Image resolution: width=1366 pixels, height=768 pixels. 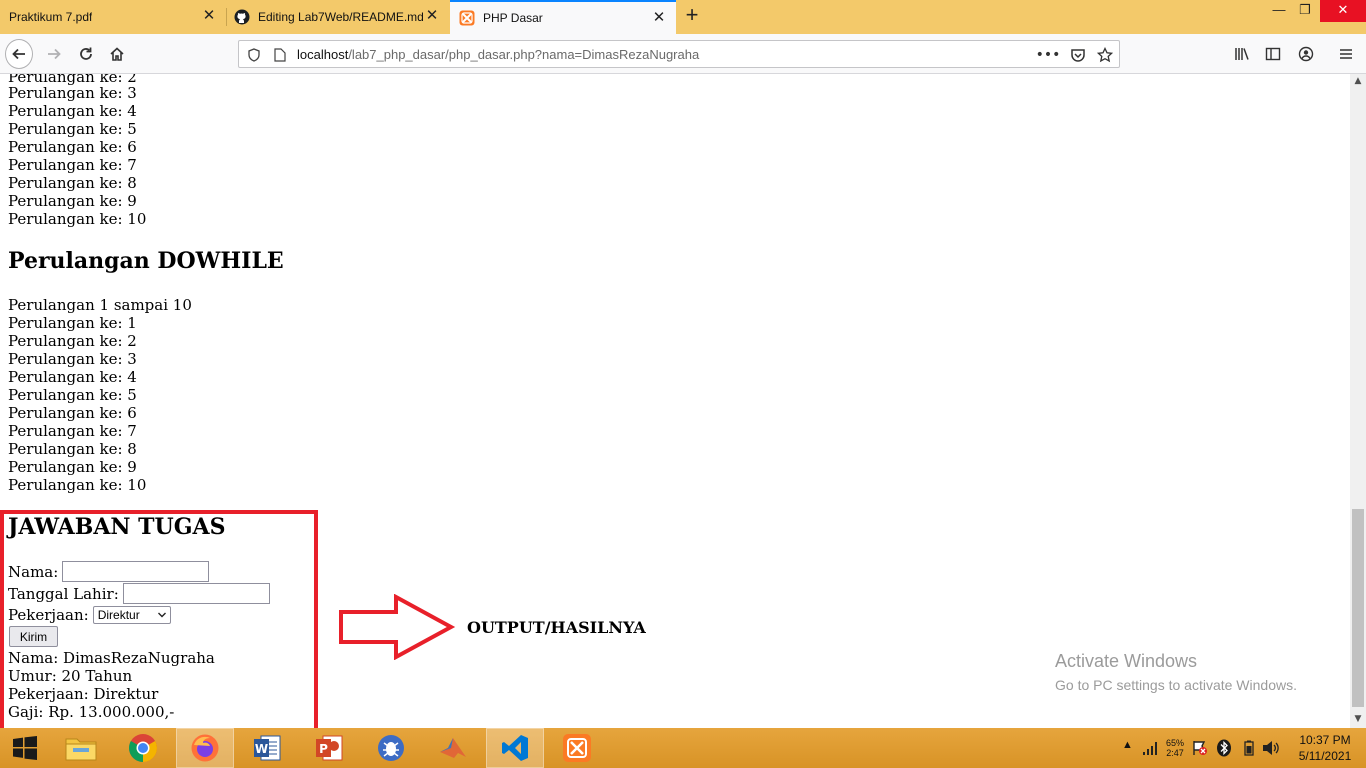 I want to click on back-button, so click(x=19, y=54).